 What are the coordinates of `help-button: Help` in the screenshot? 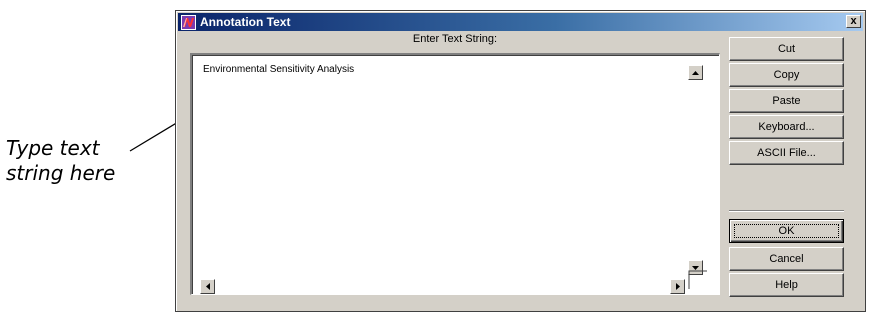 It's located at (786, 285).